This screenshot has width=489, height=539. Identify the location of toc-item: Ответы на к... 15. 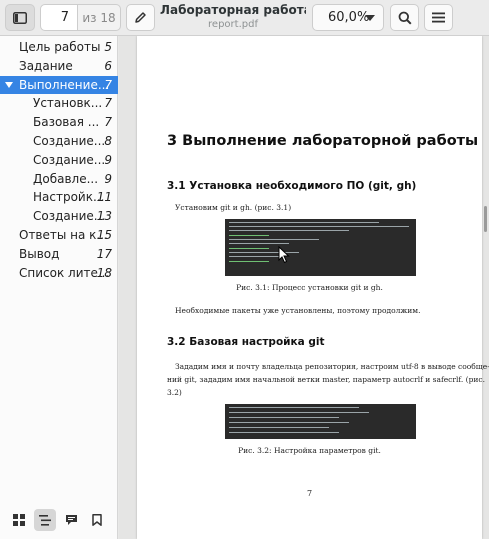
(59, 235).